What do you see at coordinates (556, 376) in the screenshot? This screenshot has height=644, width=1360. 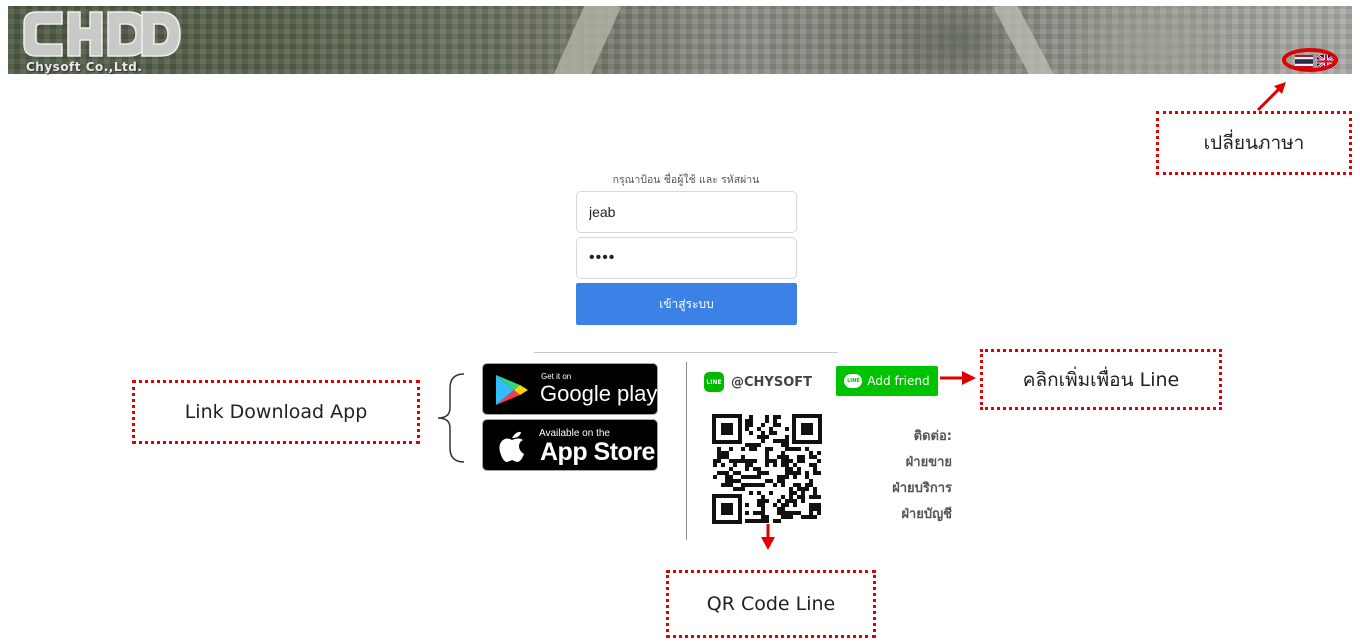 I see `google-badge-small-text: Get it on` at bounding box center [556, 376].